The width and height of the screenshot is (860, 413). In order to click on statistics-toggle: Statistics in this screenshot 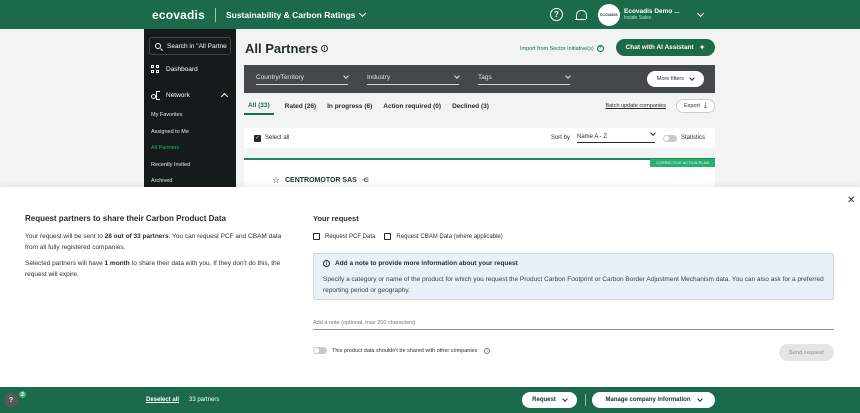, I will do `click(683, 138)`.